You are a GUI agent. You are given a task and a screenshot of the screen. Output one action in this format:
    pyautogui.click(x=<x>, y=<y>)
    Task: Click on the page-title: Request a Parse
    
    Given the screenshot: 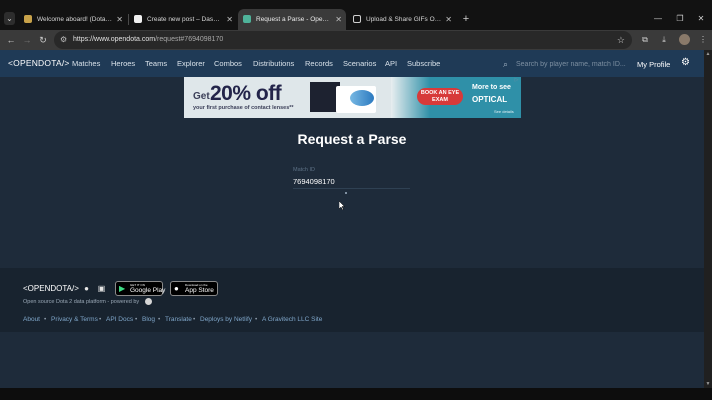 What is the action you would take?
    pyautogui.click(x=352, y=139)
    